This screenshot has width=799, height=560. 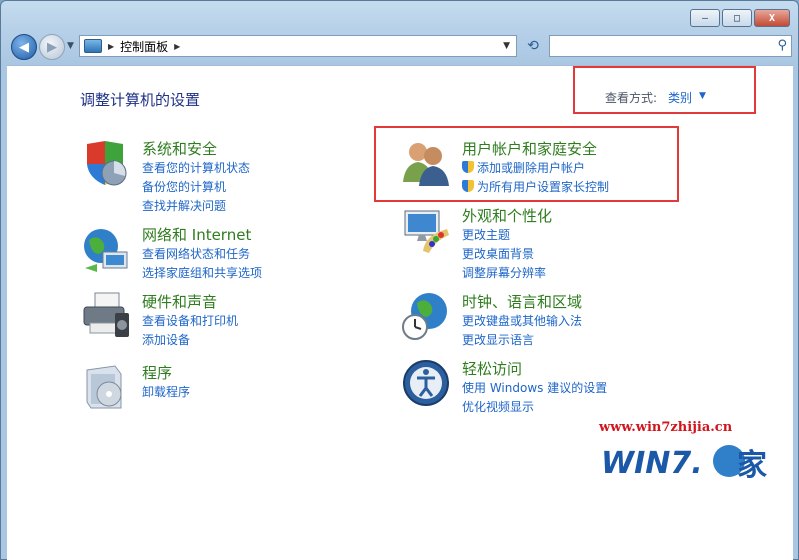 What do you see at coordinates (426, 383) in the screenshot?
I see `ease-of-access-icon` at bounding box center [426, 383].